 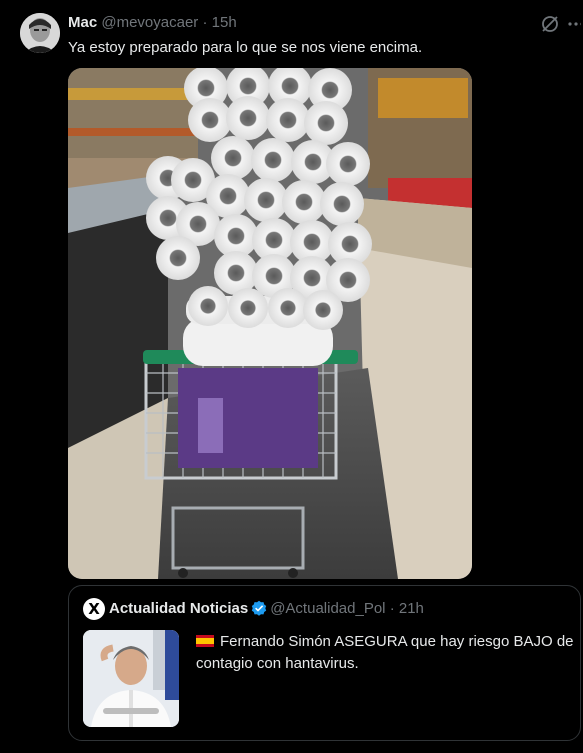 What do you see at coordinates (327, 608) in the screenshot?
I see `quote-author-handle: @Actualidad_Pol` at bounding box center [327, 608].